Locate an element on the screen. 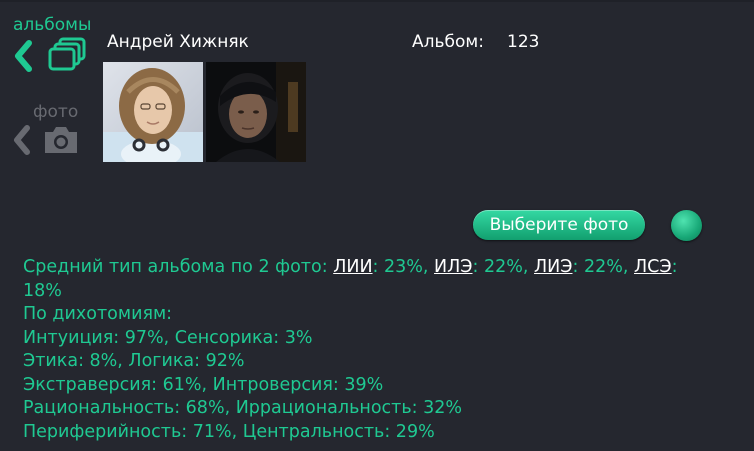 This screenshot has width=754, height=451. photo-back-arrow-icon is located at coordinates (22, 140).